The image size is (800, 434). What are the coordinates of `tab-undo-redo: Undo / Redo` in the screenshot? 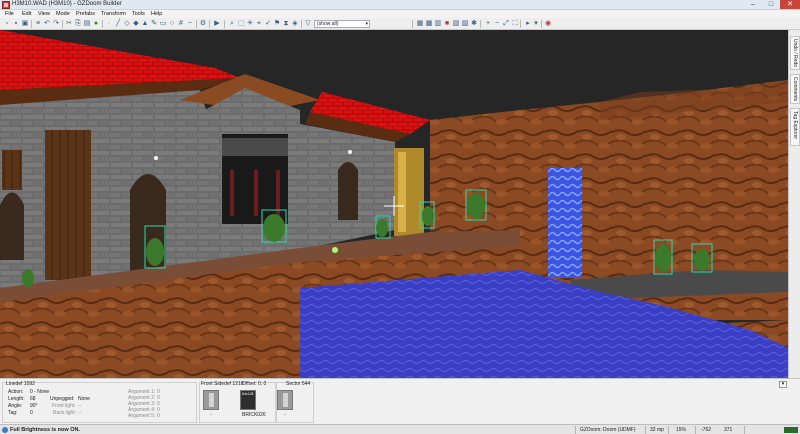 It's located at (795, 53).